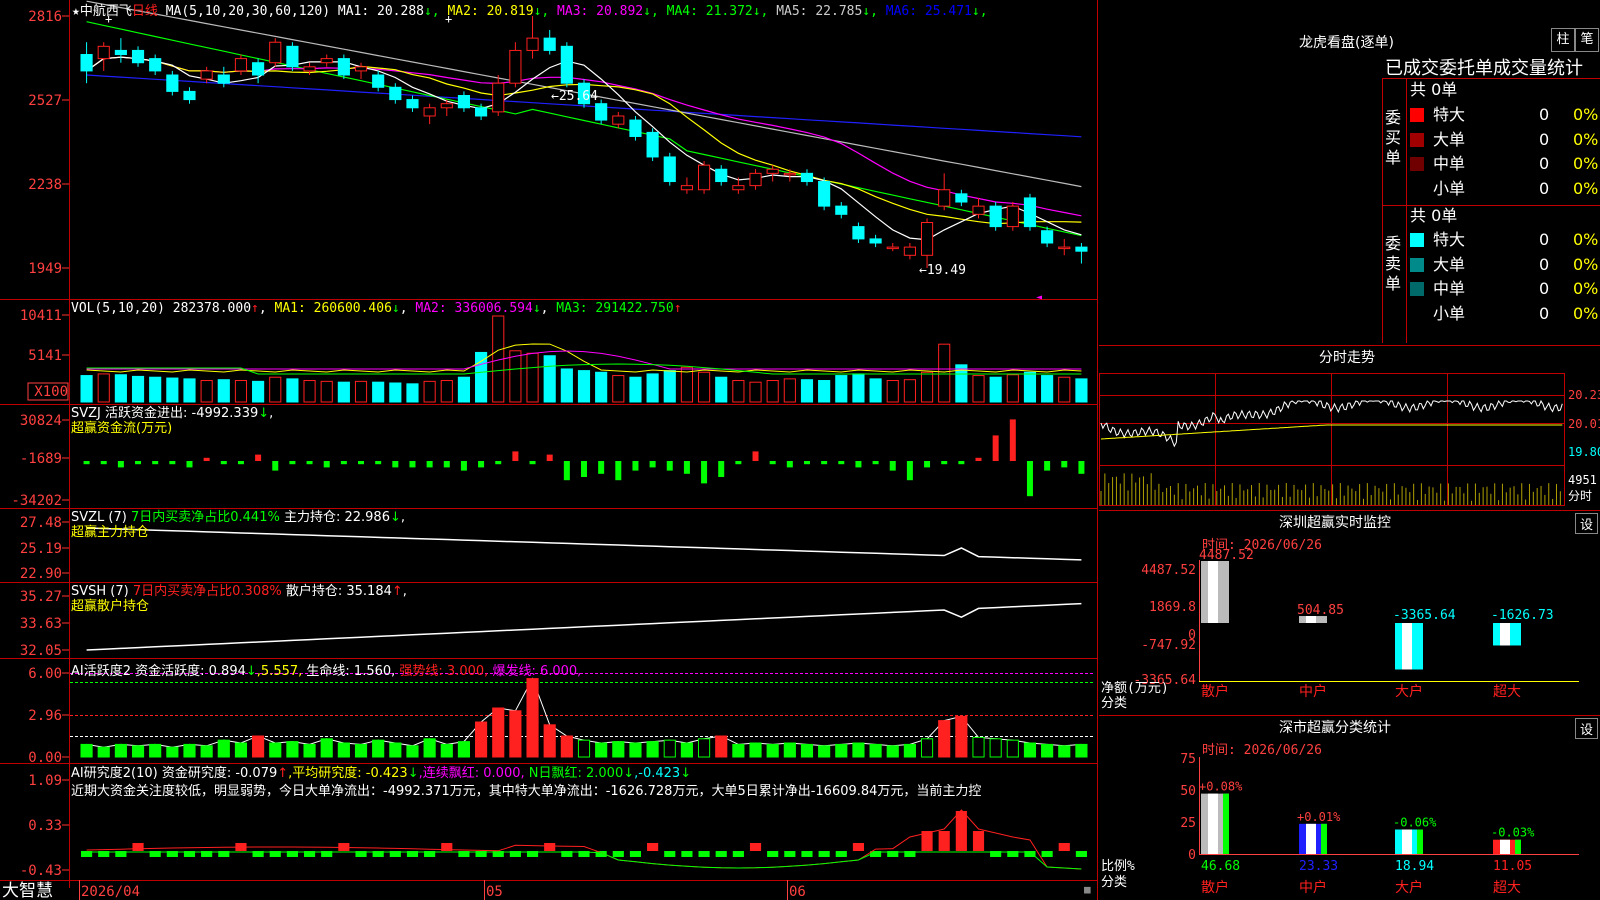  Describe the element at coordinates (1586, 523) in the screenshot. I see `monitor-settings-button: 设` at that location.